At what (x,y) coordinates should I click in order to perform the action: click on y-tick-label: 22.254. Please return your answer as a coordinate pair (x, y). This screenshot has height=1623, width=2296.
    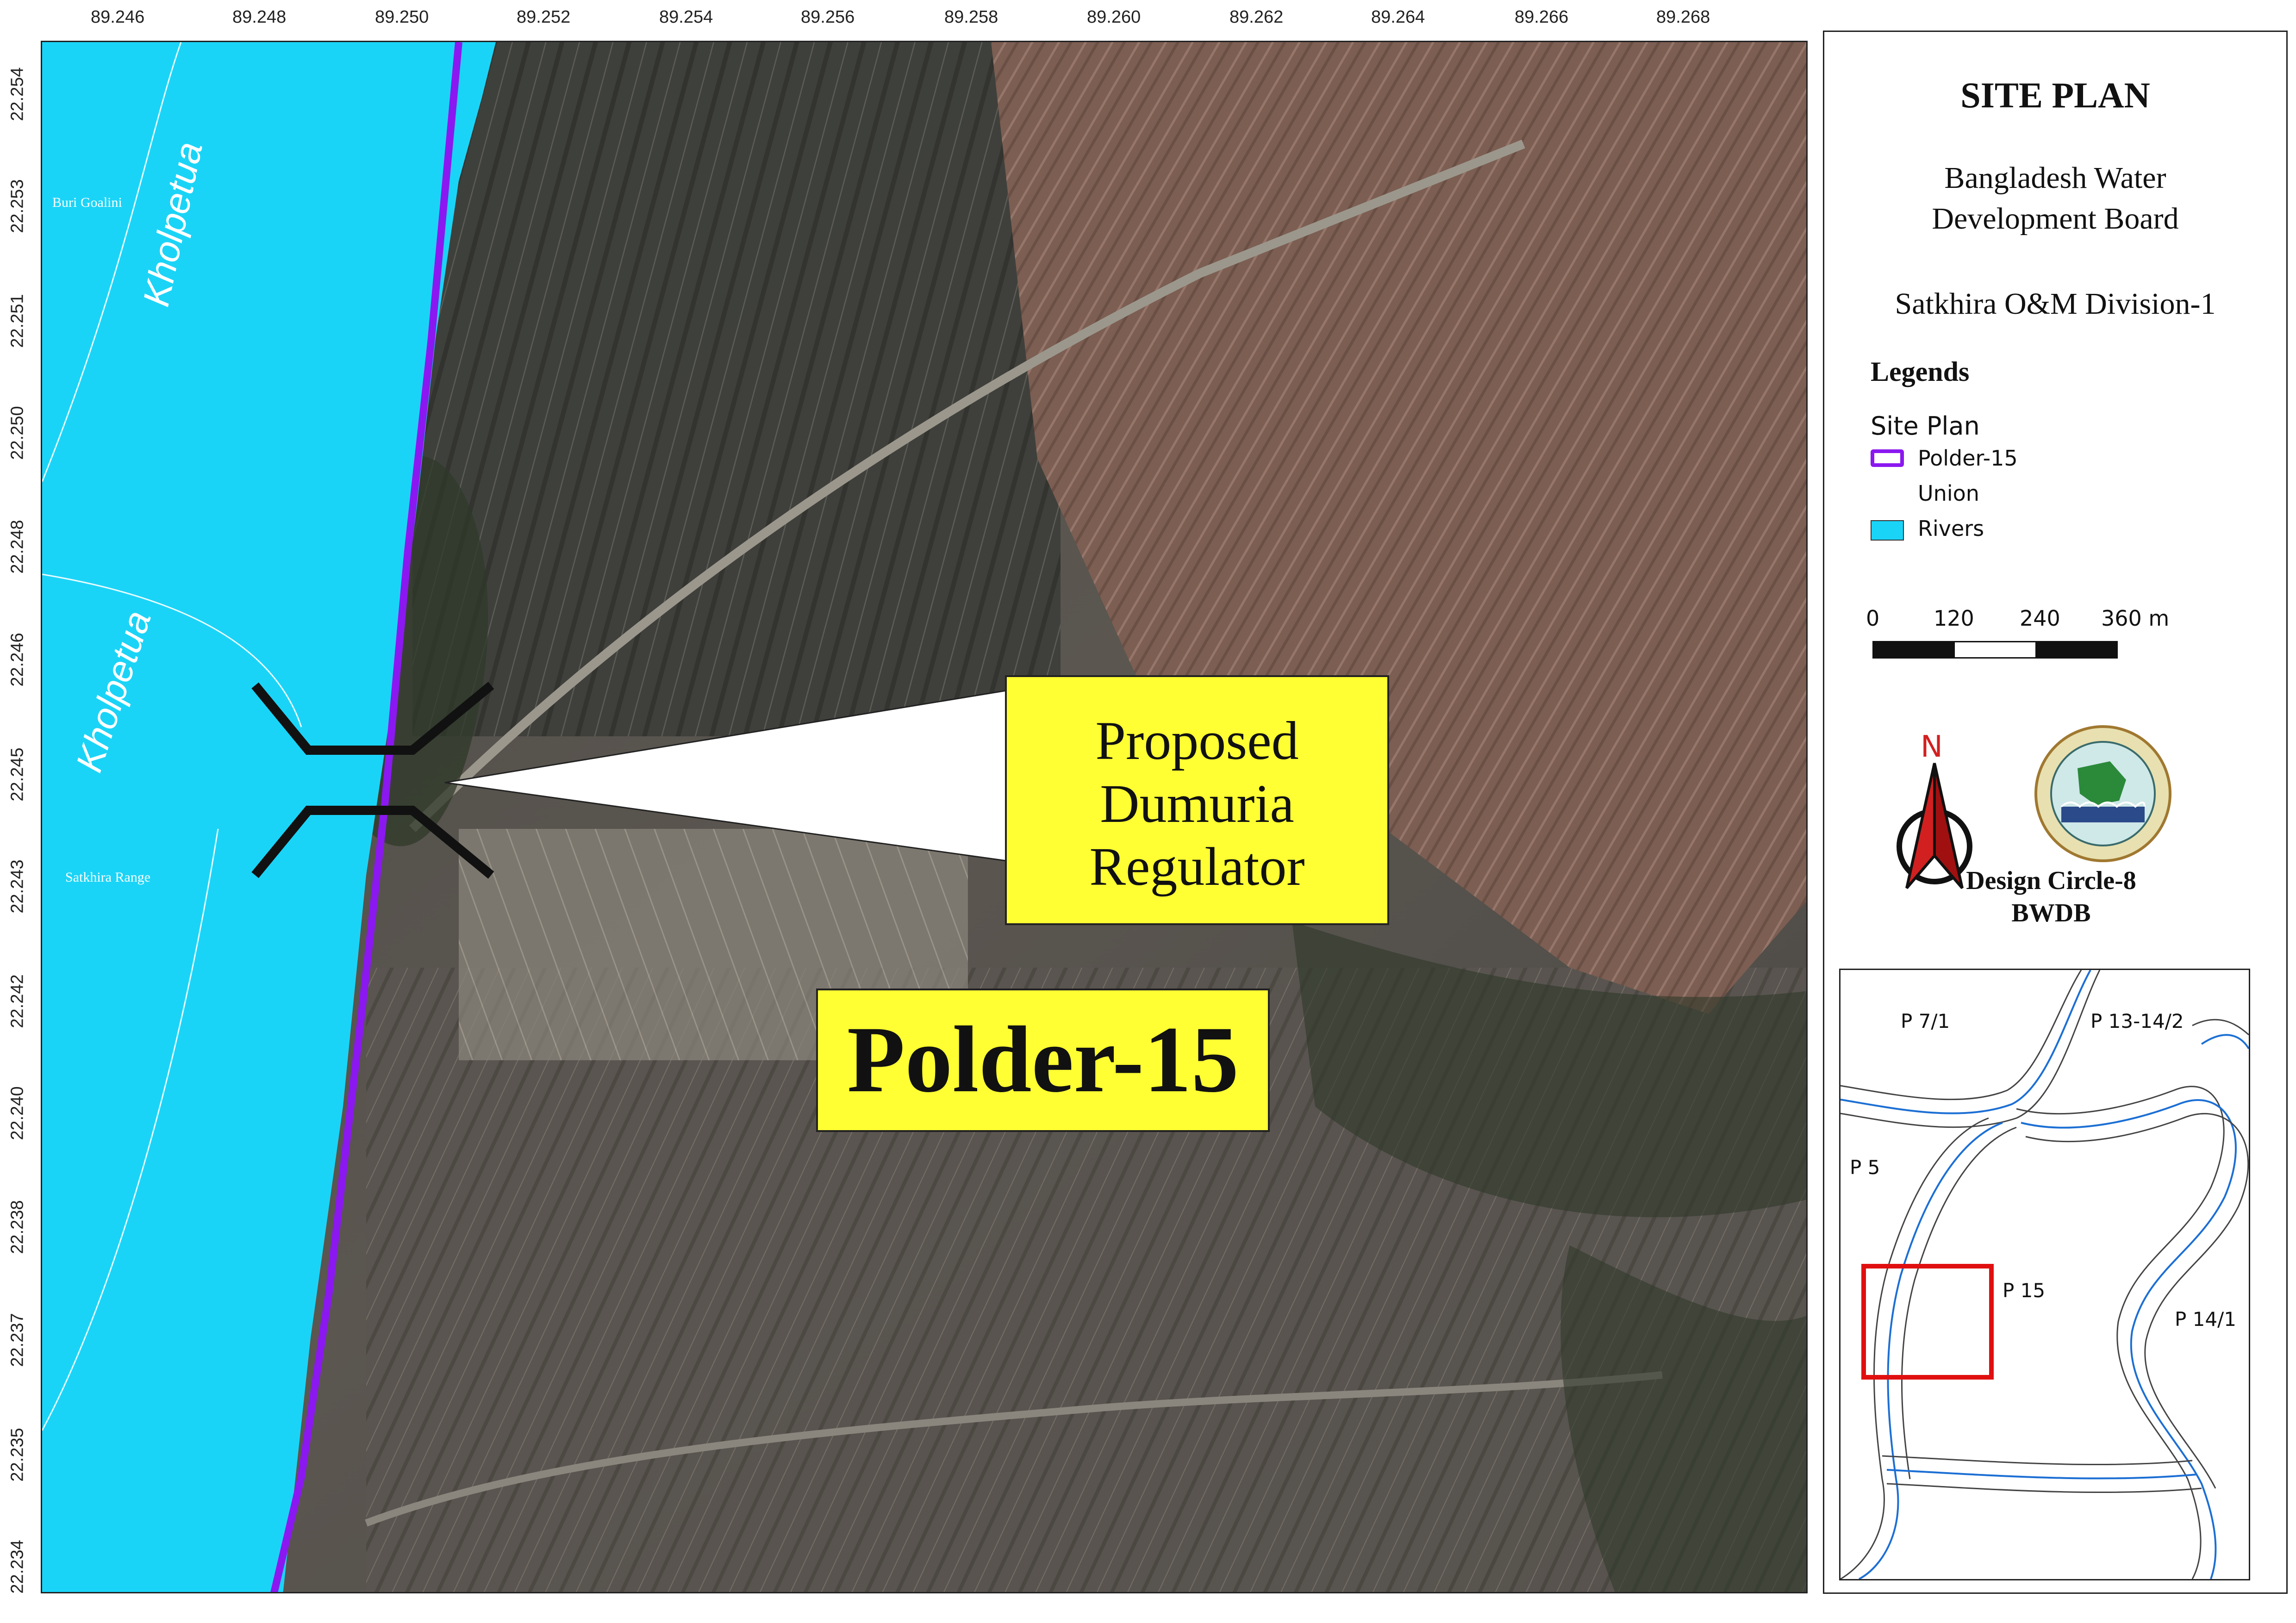
    Looking at the image, I should click on (17, 94).